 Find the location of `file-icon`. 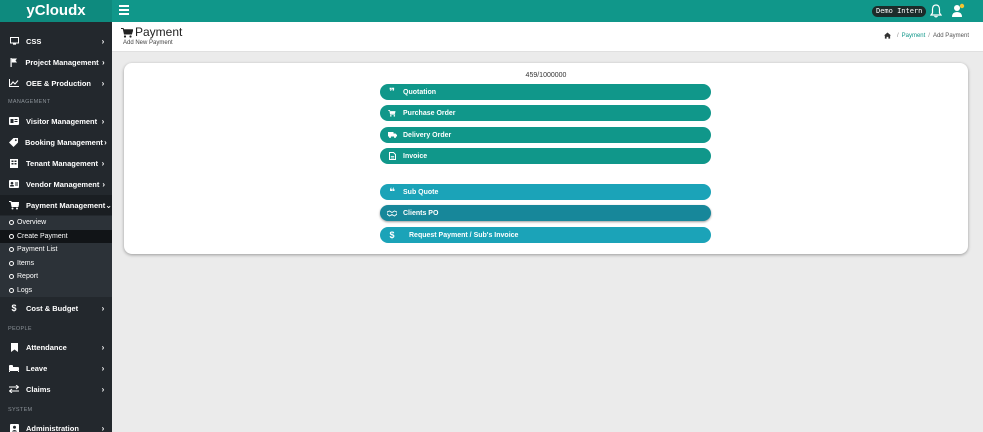

file-icon is located at coordinates (392, 156).